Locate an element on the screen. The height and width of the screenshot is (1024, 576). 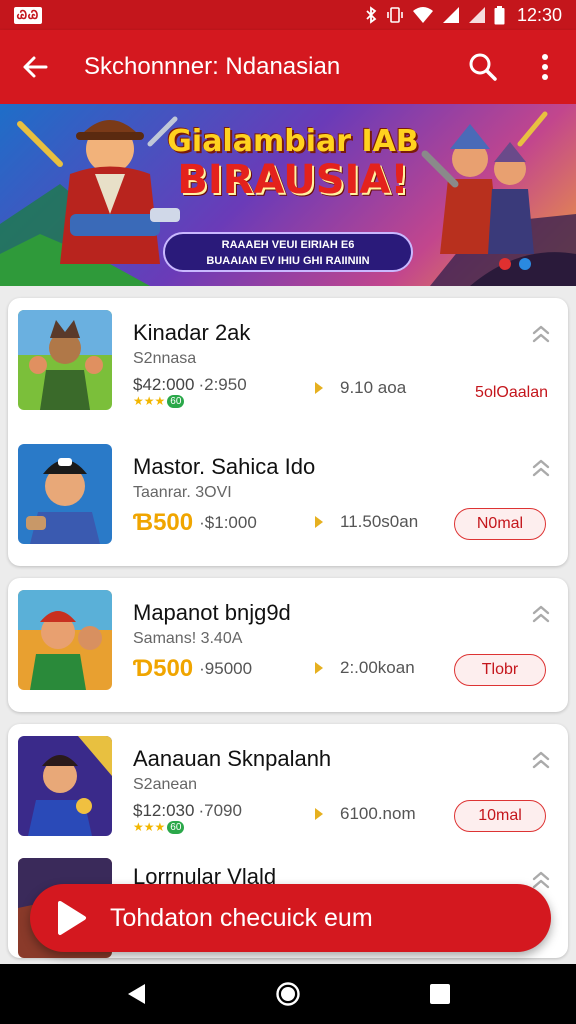
item-tag-button: Tlobr is located at coordinates (500, 670).